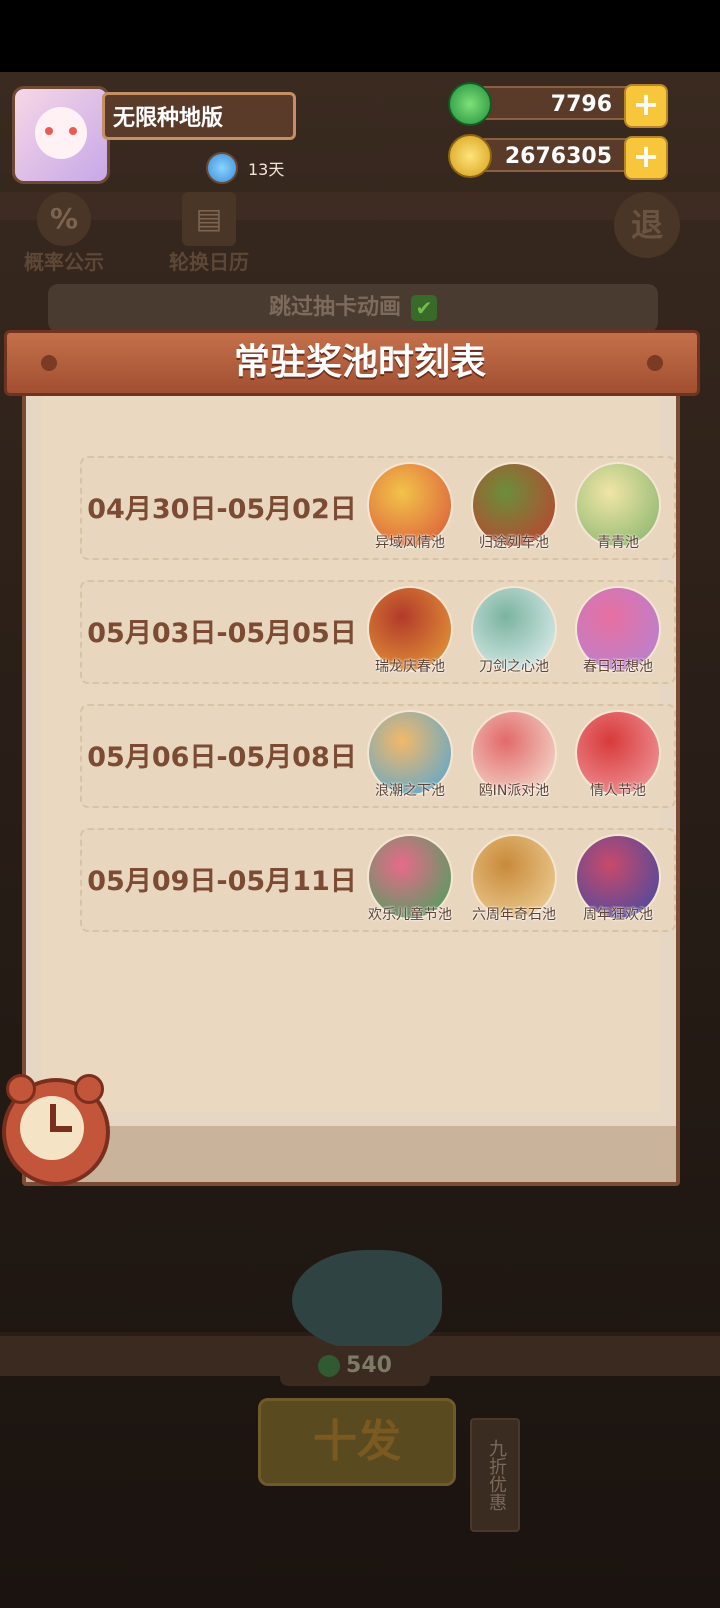  What do you see at coordinates (514, 915) in the screenshot?
I see `pool-name: 六周年奇石池` at bounding box center [514, 915].